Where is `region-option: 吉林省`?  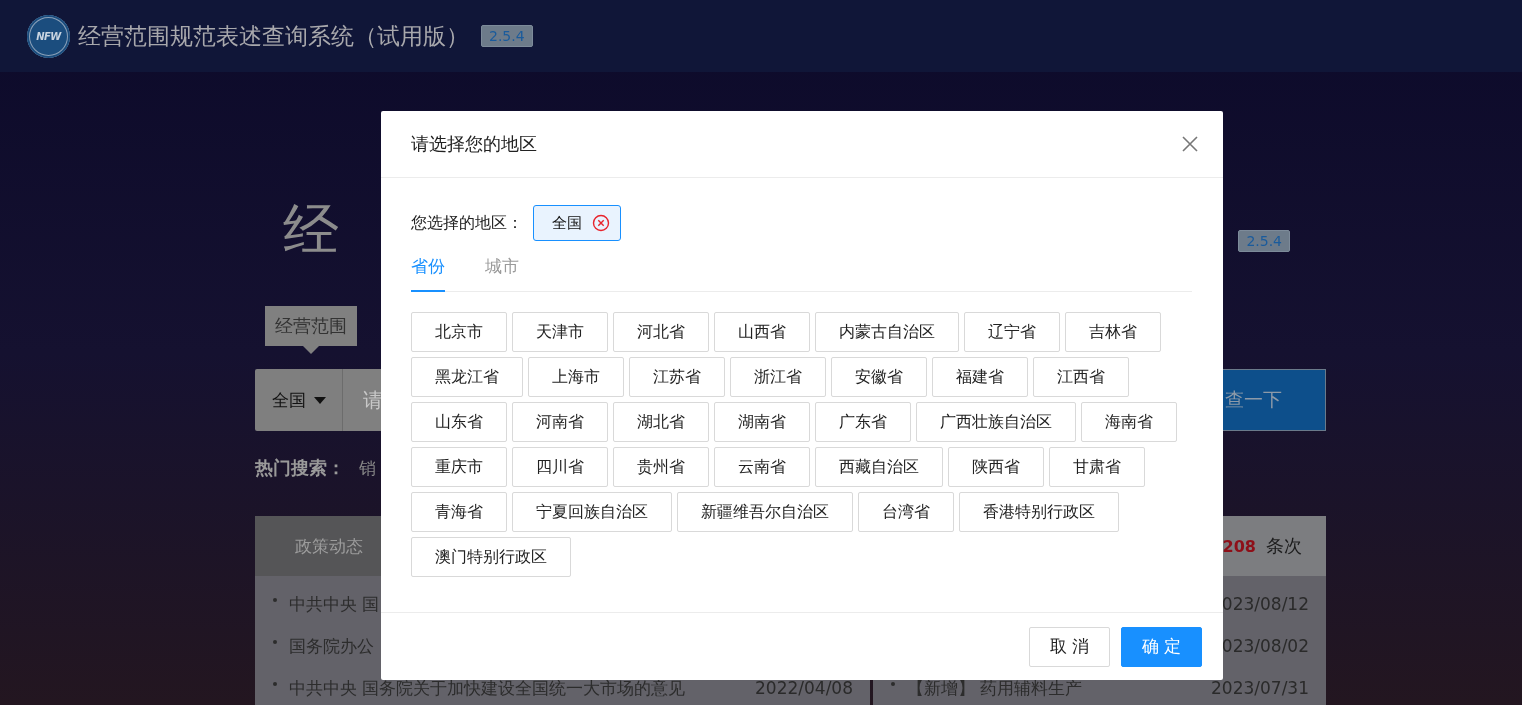 region-option: 吉林省 is located at coordinates (1113, 332).